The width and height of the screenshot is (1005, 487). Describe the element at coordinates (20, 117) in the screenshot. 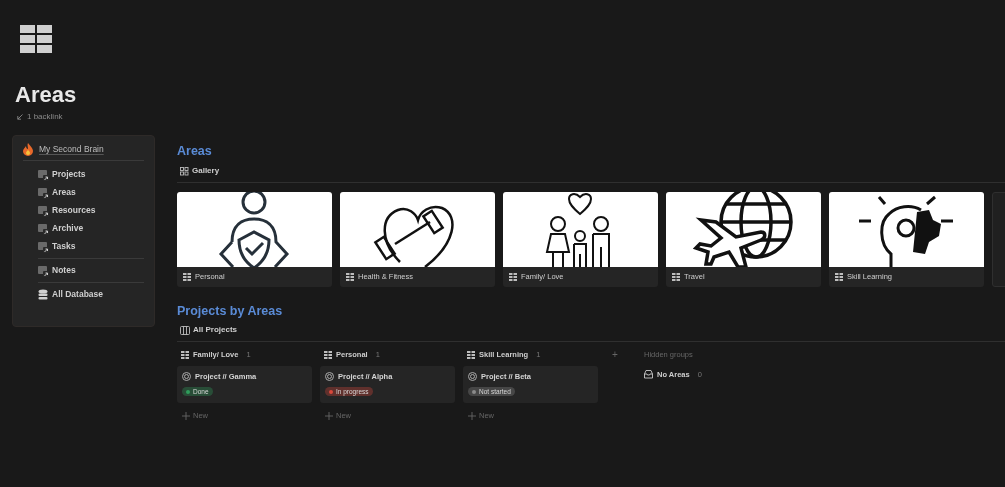

I see `backlink-arrow-icon` at that location.